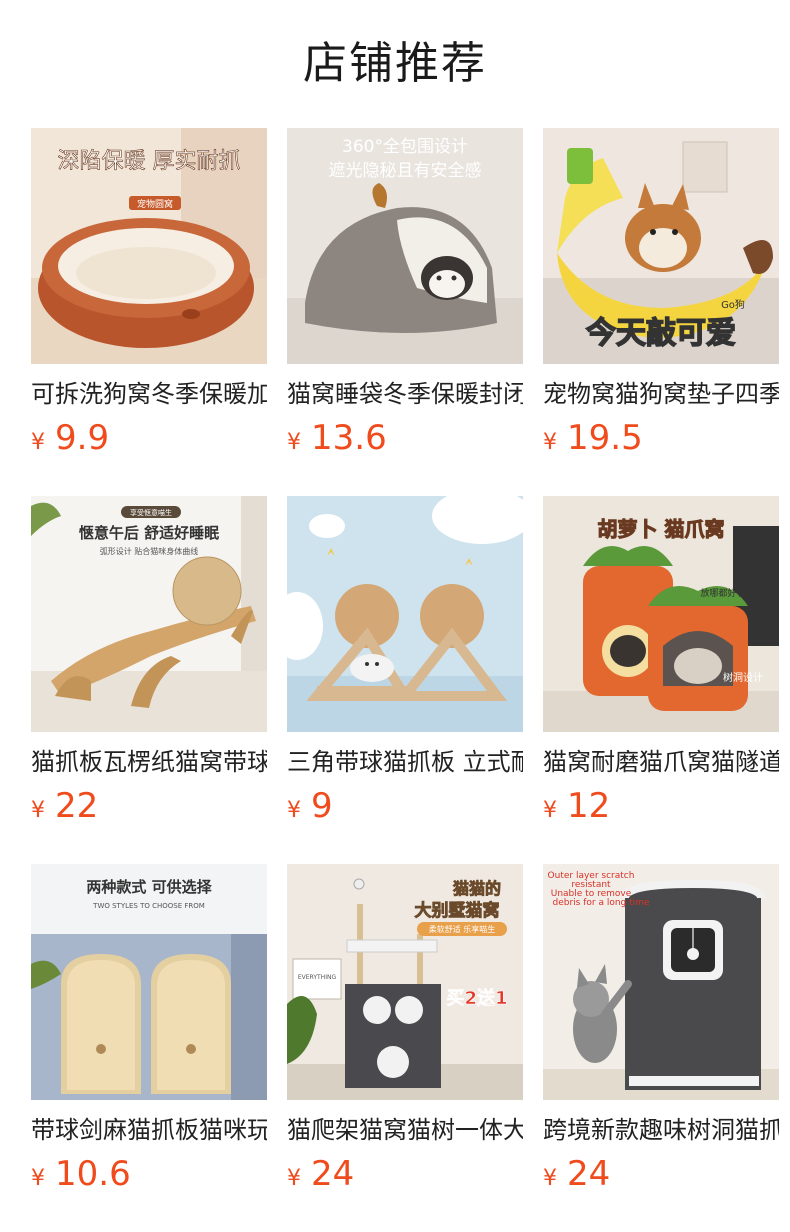 This screenshot has width=790, height=1232. What do you see at coordinates (661, 246) in the screenshot?
I see `product-image: 今天敲可爱 Go狗` at bounding box center [661, 246].